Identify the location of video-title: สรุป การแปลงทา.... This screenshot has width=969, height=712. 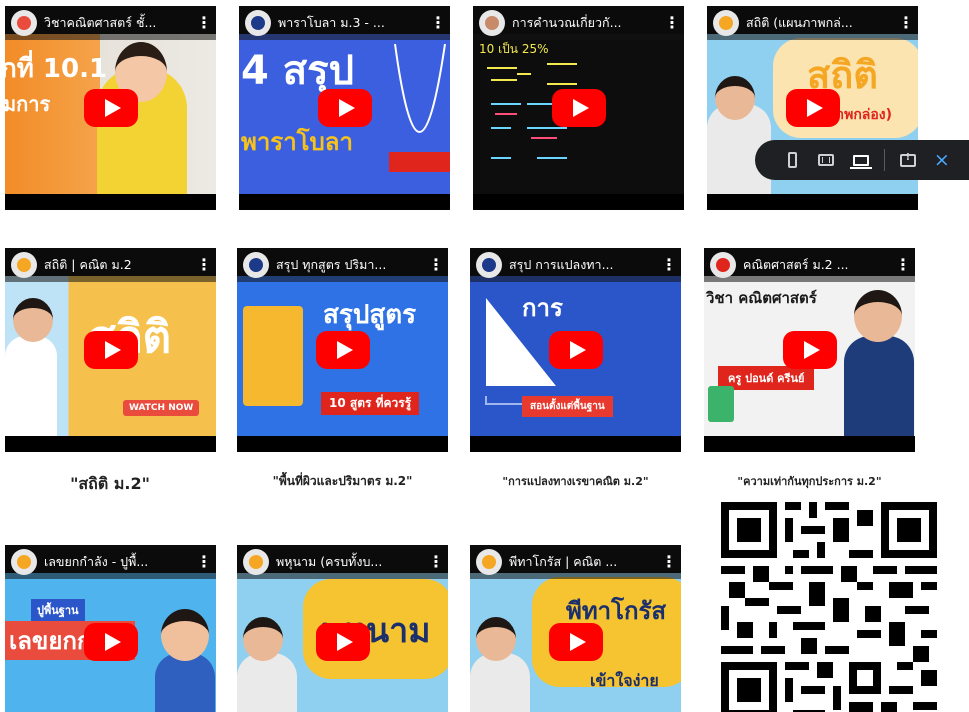
(585, 265).